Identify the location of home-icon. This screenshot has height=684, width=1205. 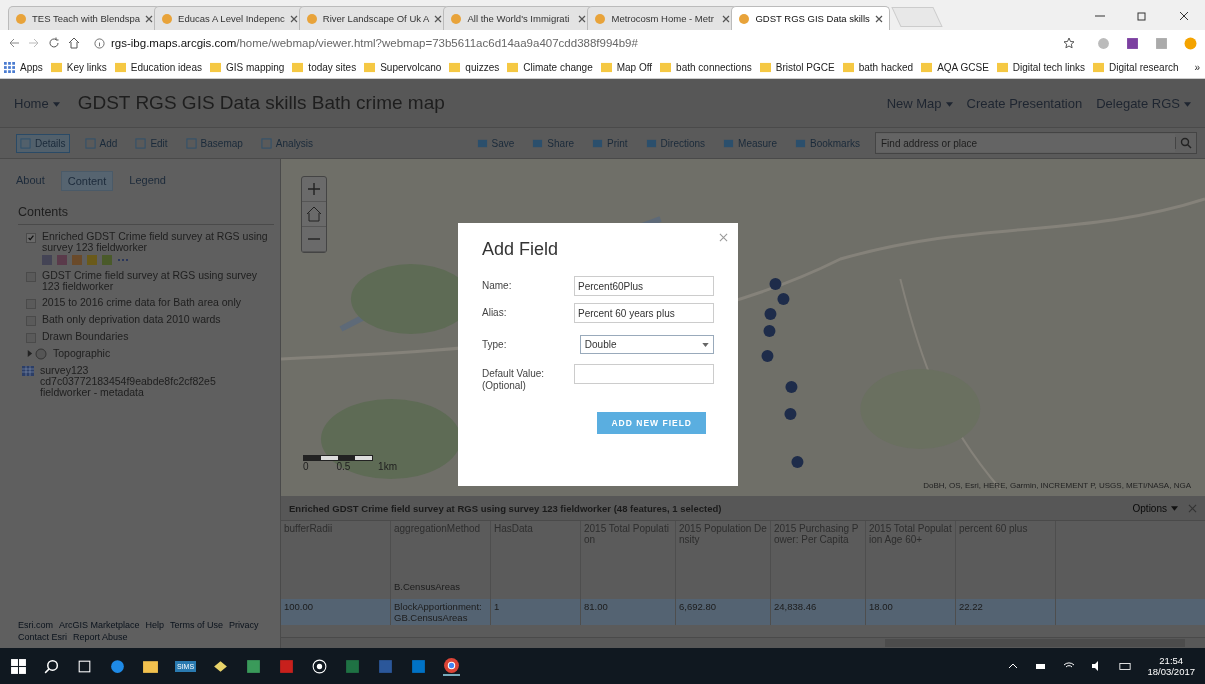
(74, 43).